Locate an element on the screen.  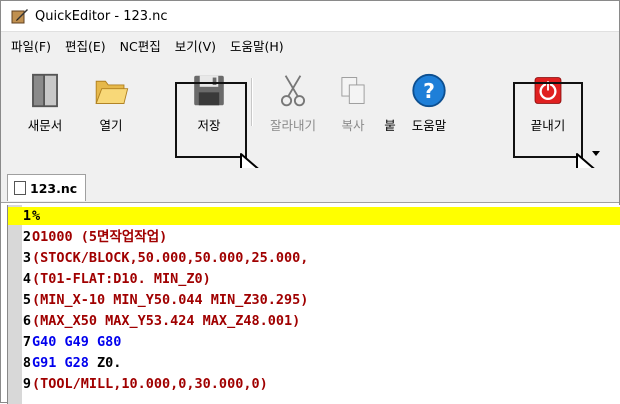
window-title: QuickEditor - 123.nc is located at coordinates (101, 16).